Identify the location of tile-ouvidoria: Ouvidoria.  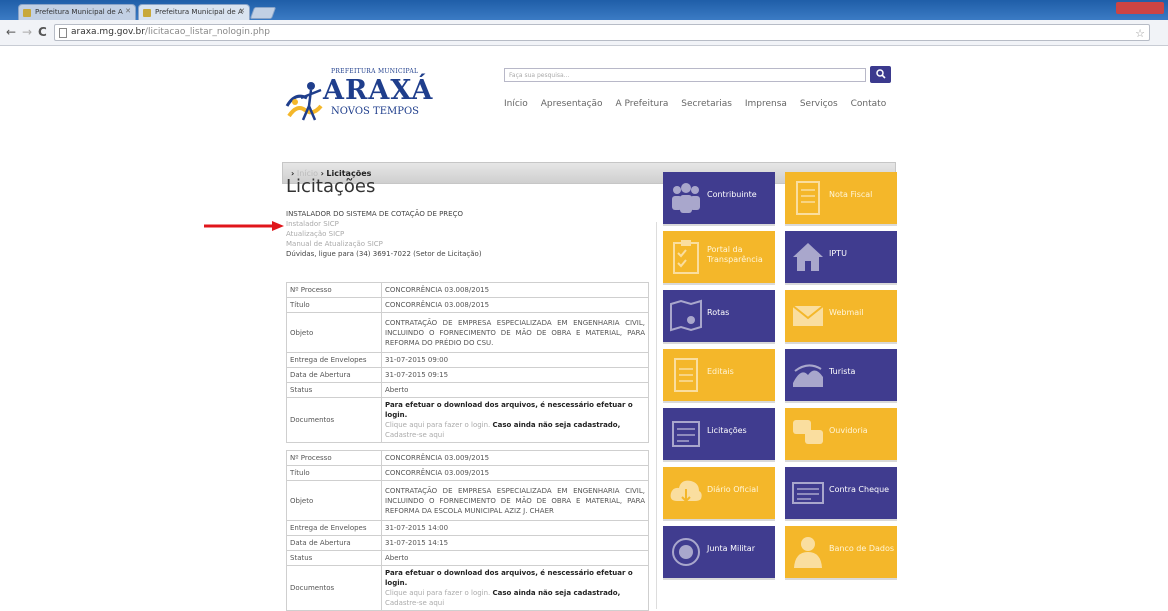
(841, 434).